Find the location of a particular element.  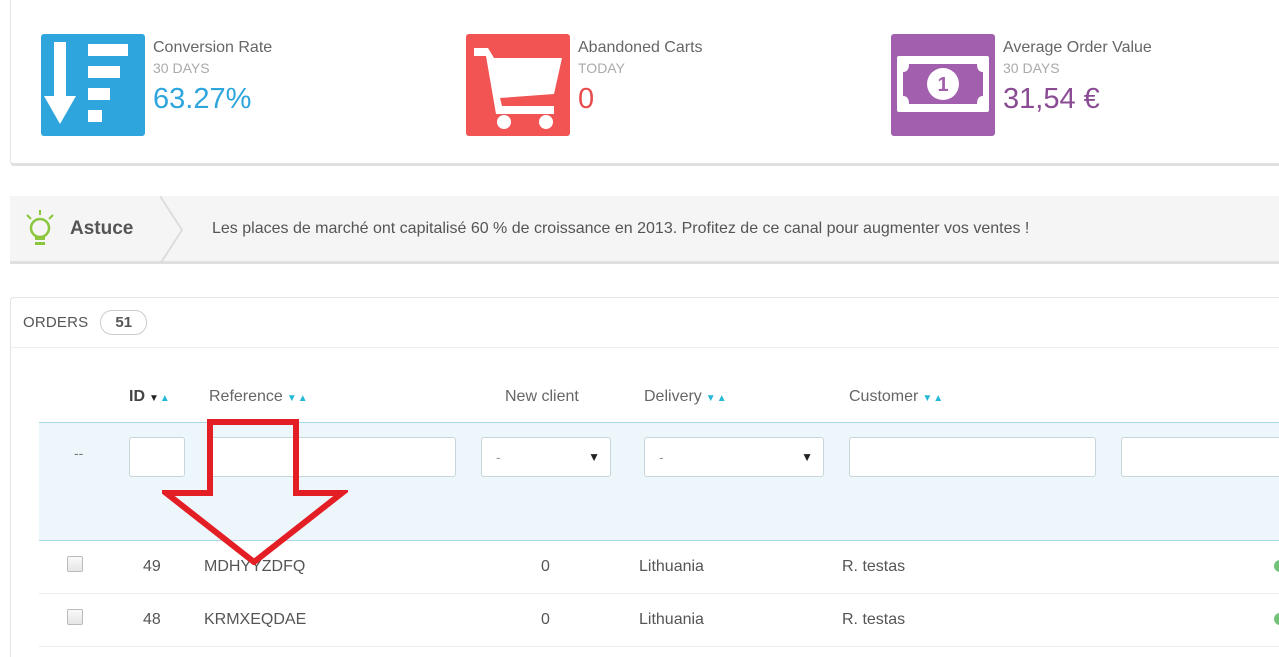

filter-customer-input is located at coordinates (972, 457).